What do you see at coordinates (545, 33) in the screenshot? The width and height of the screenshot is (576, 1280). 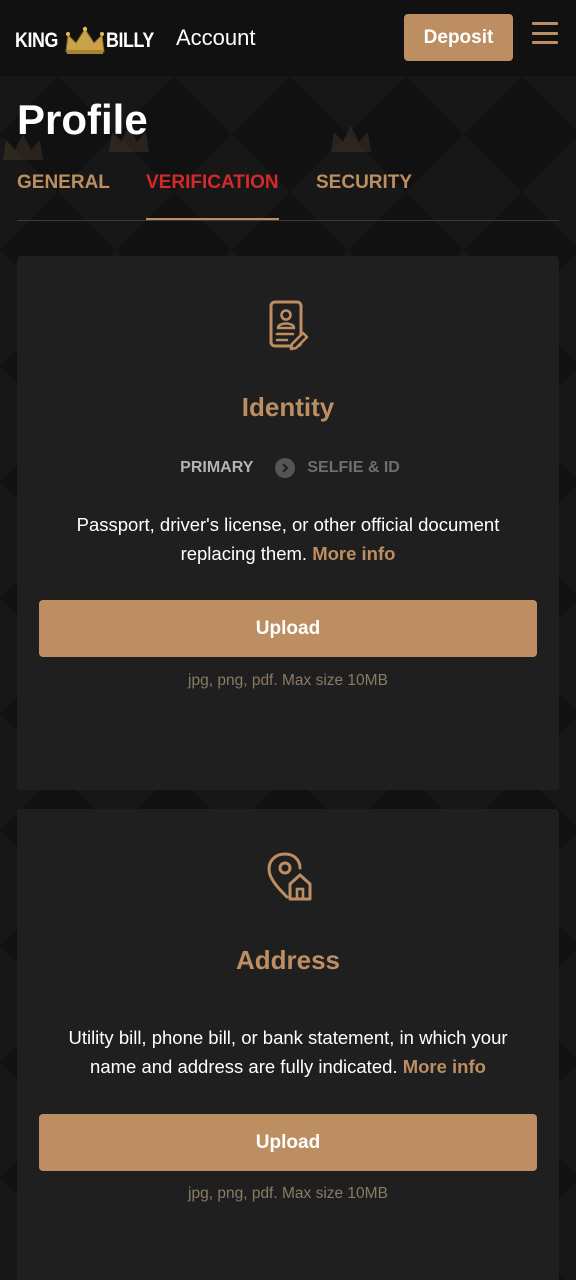 I see `menu-icon` at bounding box center [545, 33].